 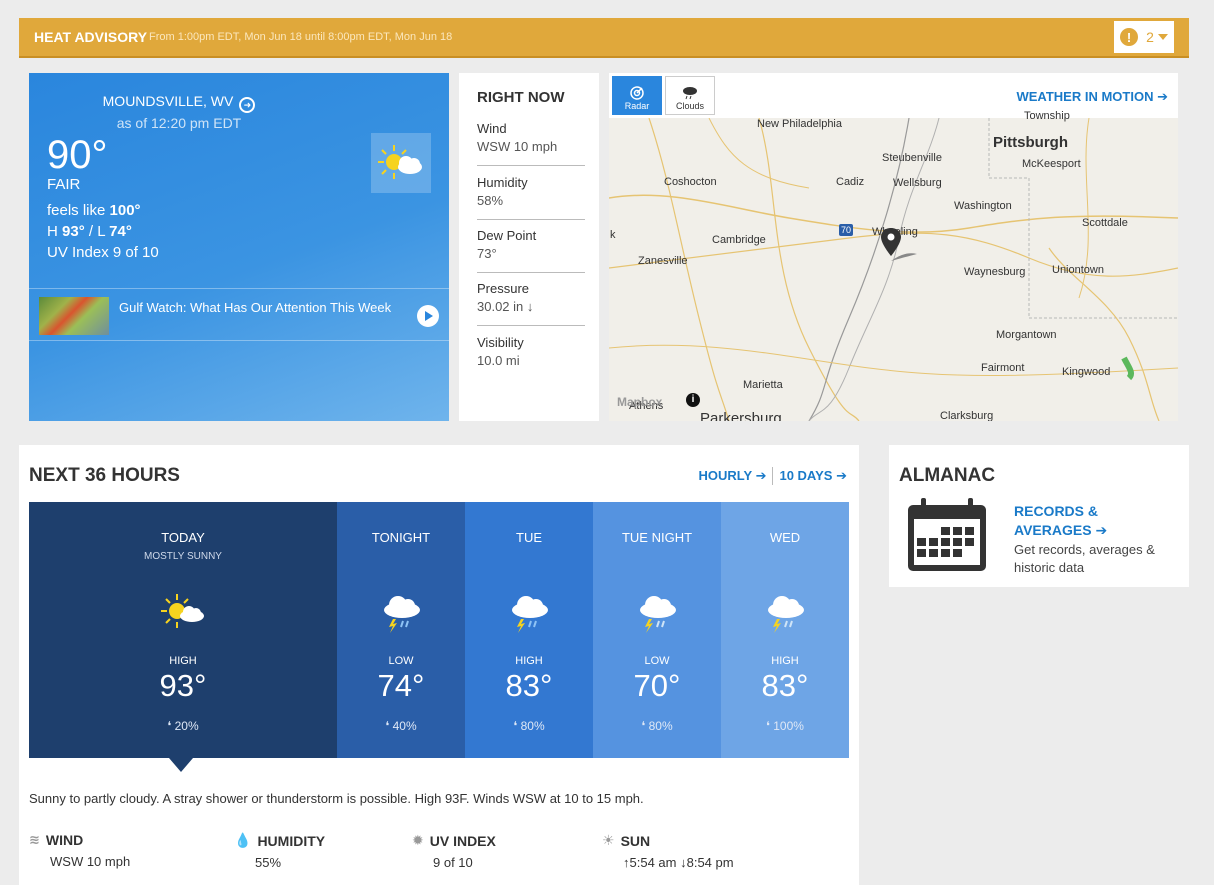 I want to click on sun-label: SUN, so click(x=635, y=840).